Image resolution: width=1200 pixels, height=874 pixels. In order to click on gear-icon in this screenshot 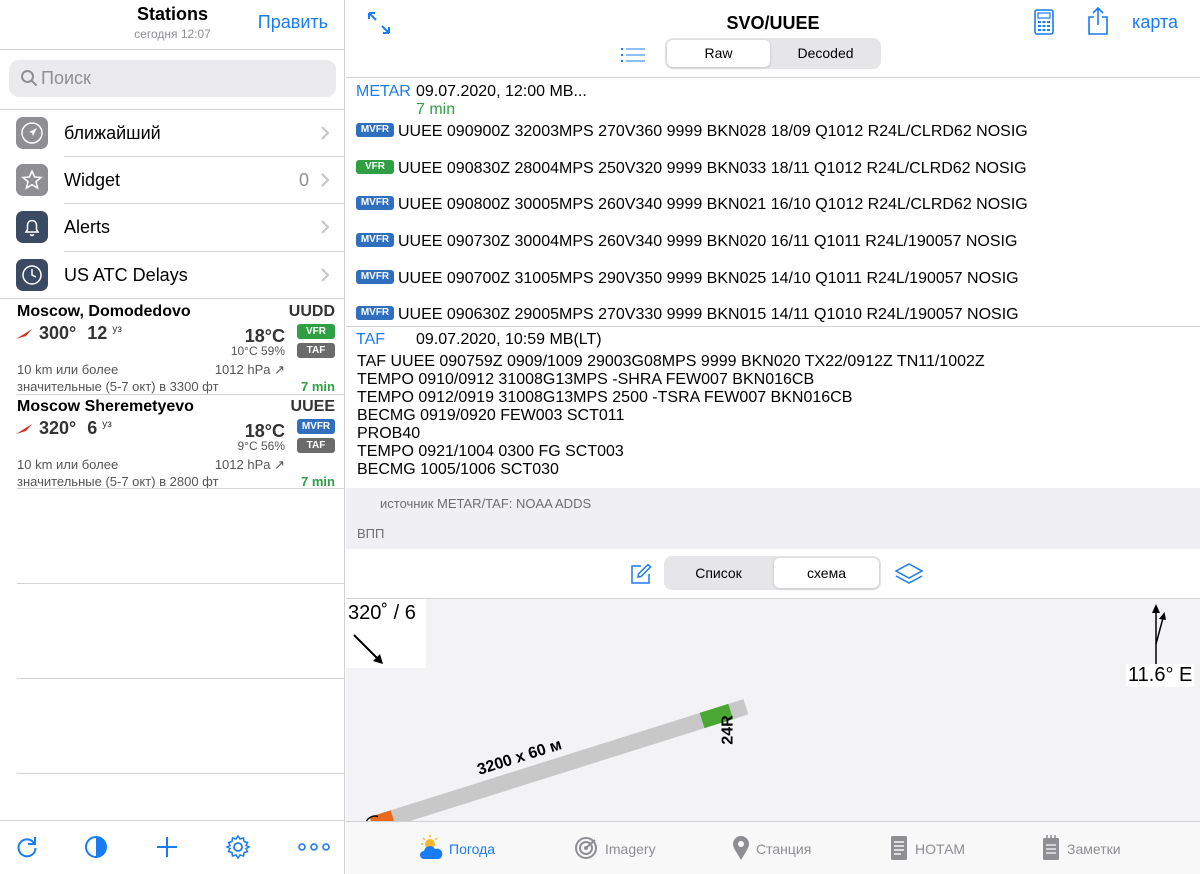, I will do `click(238, 847)`.